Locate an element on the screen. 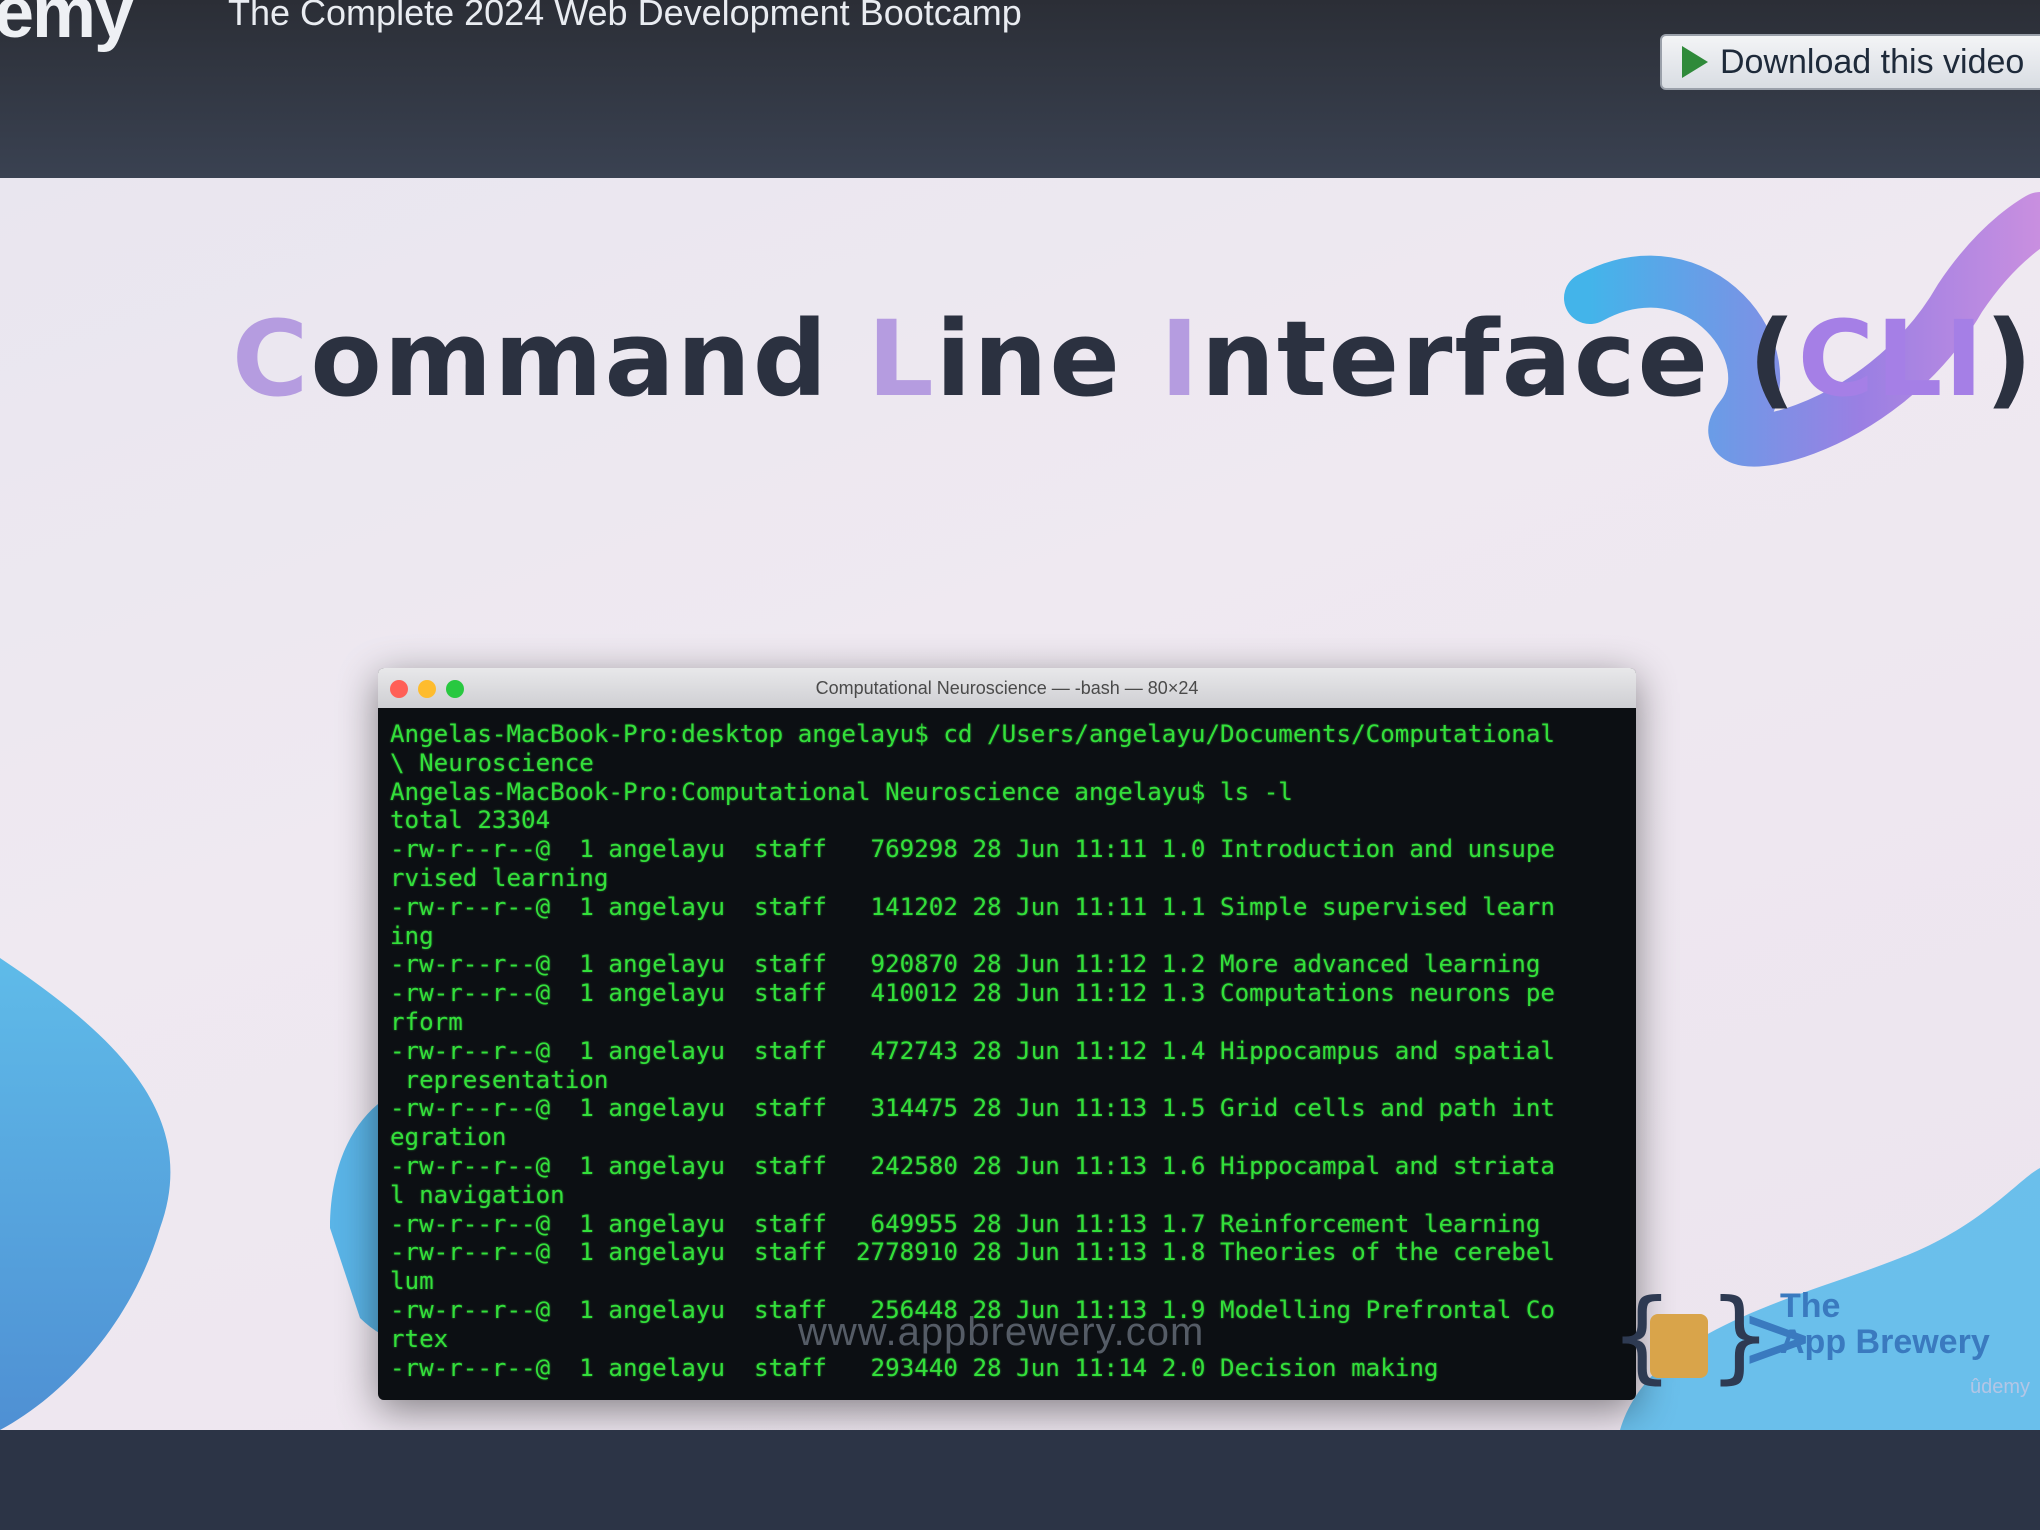  terminal-line: rvised learning is located at coordinates (499, 877).